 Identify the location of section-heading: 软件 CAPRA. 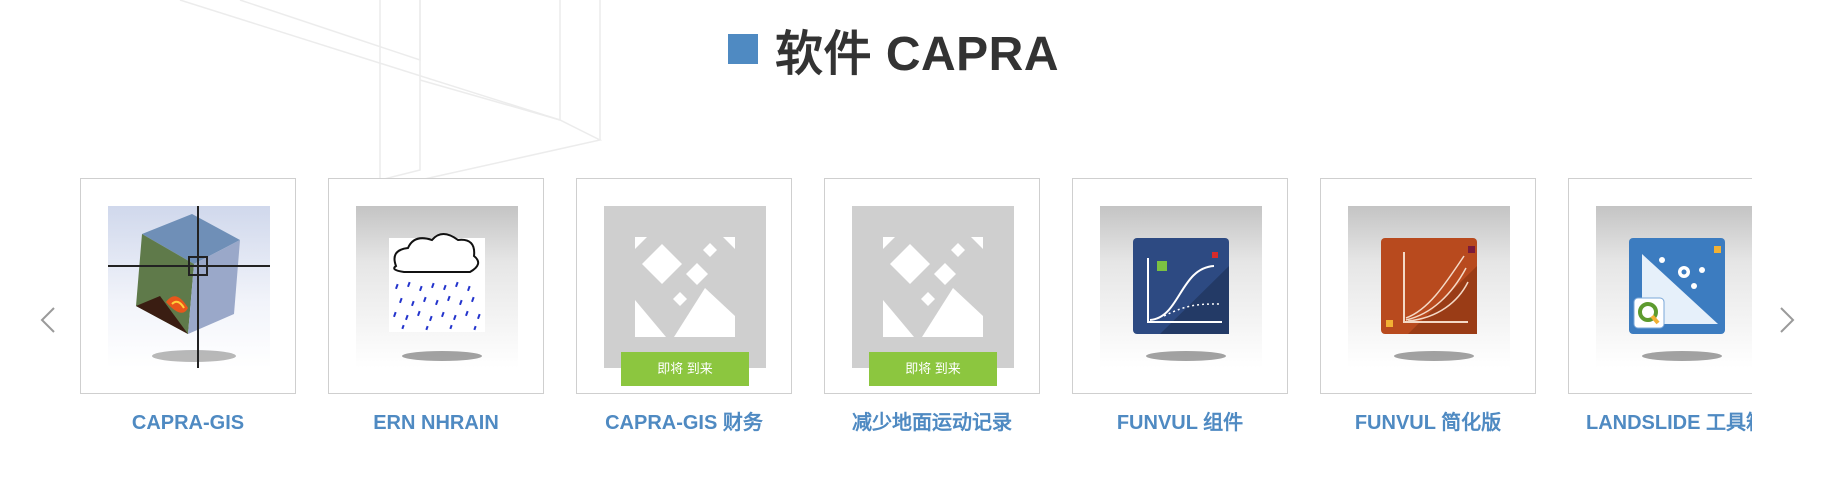
(910, 49).